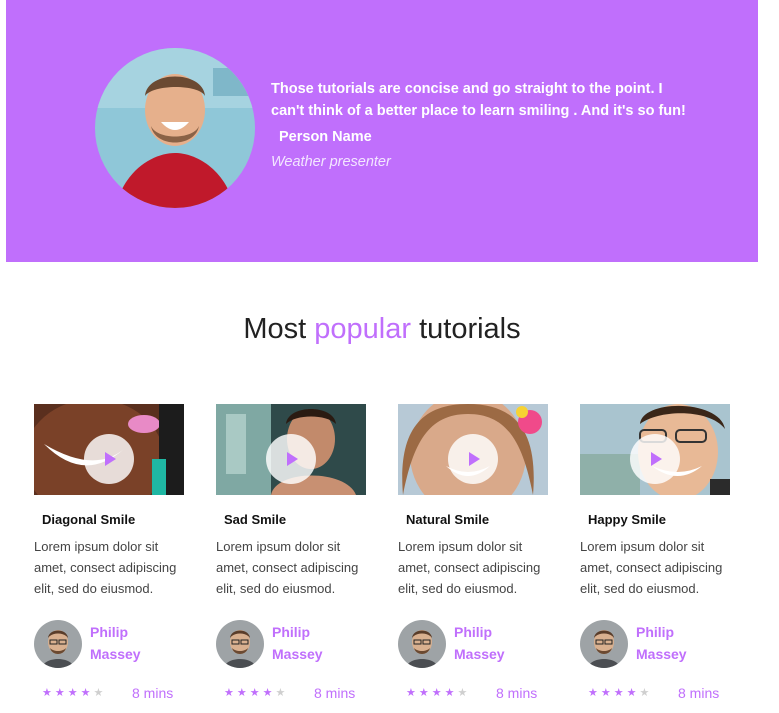 The height and width of the screenshot is (713, 779). Describe the element at coordinates (175, 128) in the screenshot. I see `testimonial-photo` at that location.